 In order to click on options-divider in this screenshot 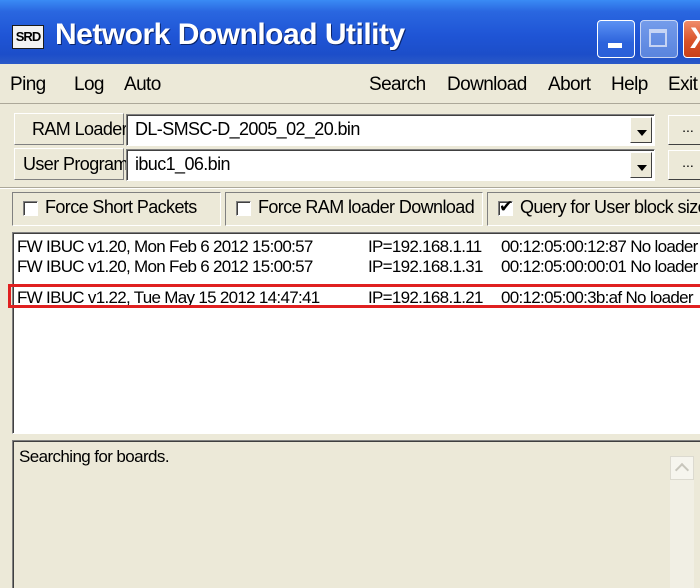, I will do `click(350, 188)`.